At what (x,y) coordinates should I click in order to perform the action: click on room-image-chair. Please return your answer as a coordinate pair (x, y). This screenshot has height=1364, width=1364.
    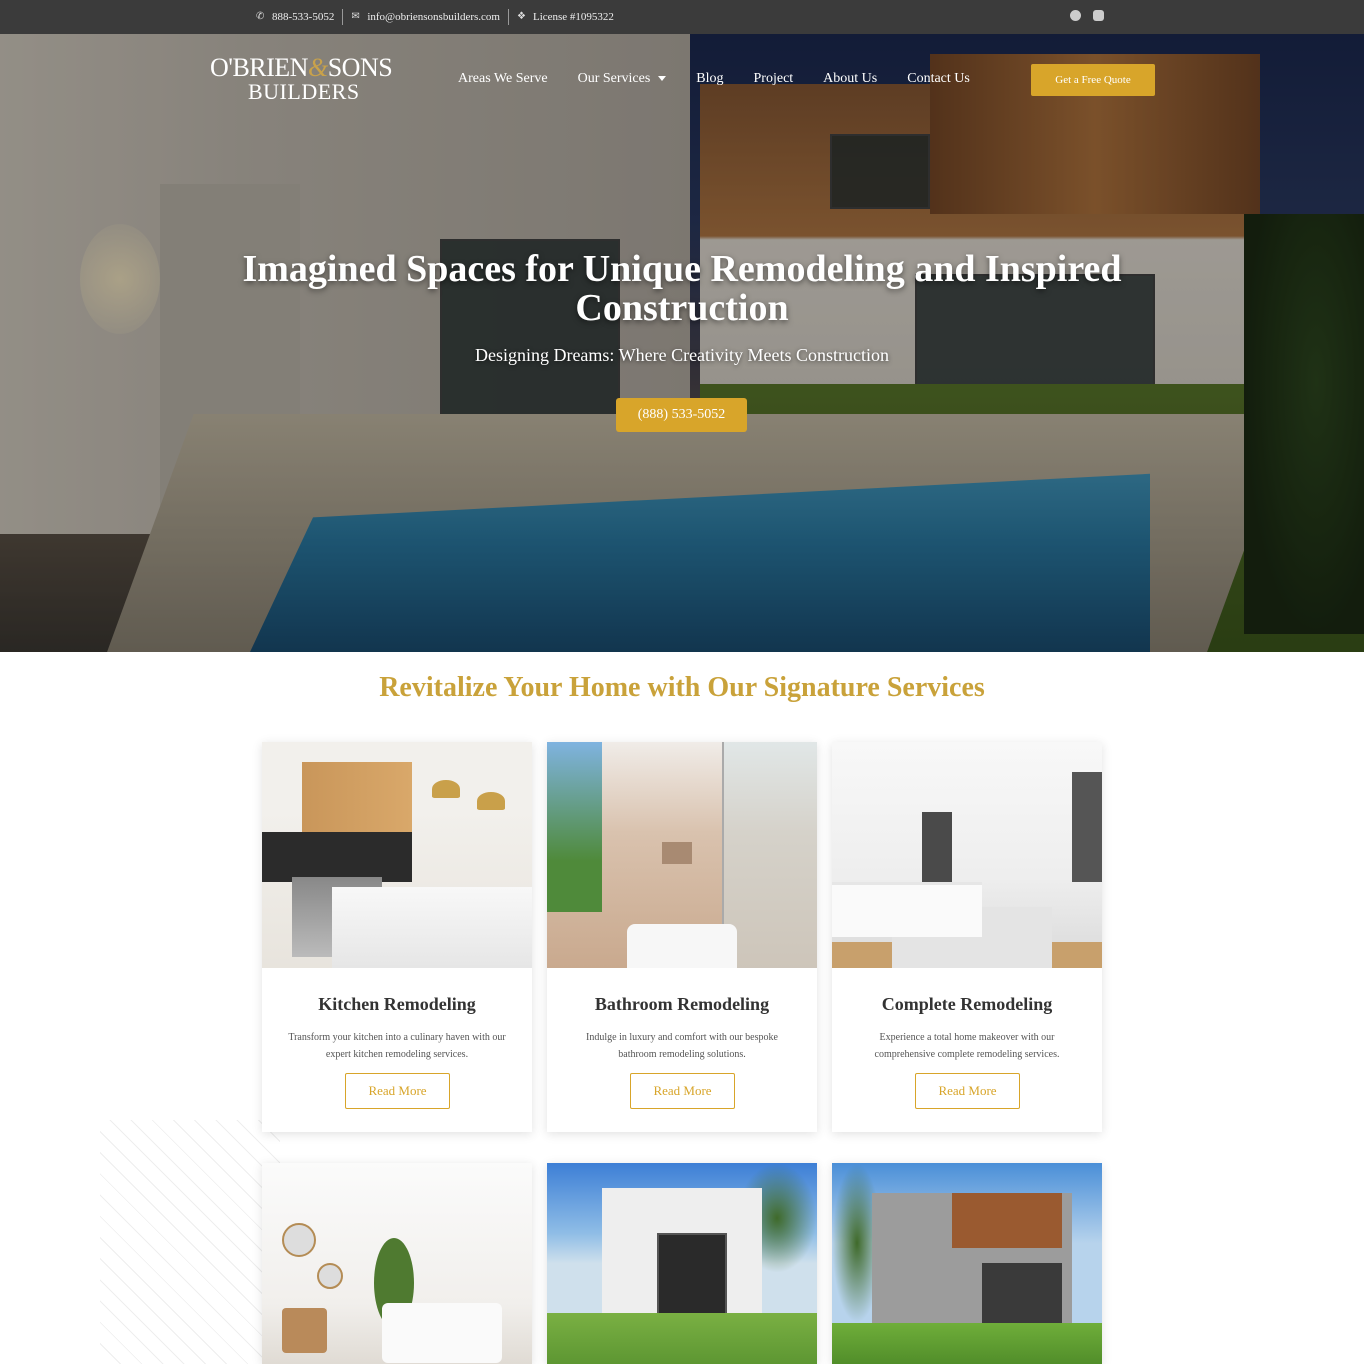
    Looking at the image, I should click on (304, 1330).